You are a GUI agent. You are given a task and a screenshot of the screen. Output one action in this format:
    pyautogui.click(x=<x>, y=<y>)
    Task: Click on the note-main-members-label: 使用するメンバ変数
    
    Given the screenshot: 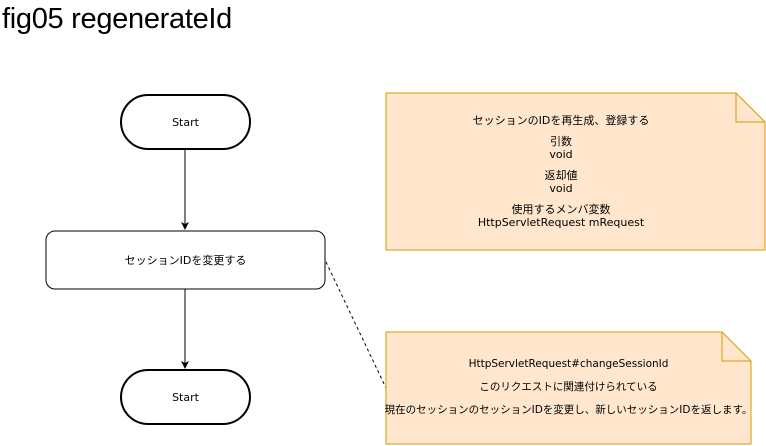 What is the action you would take?
    pyautogui.click(x=561, y=209)
    